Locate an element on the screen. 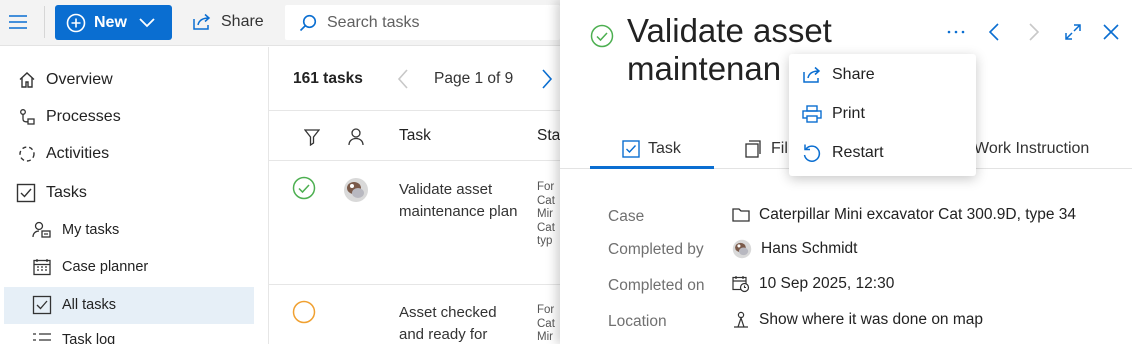 The width and height of the screenshot is (1140, 344). task-list-header: 161 tasks Page 1 of 9 is located at coordinates (415, 79).